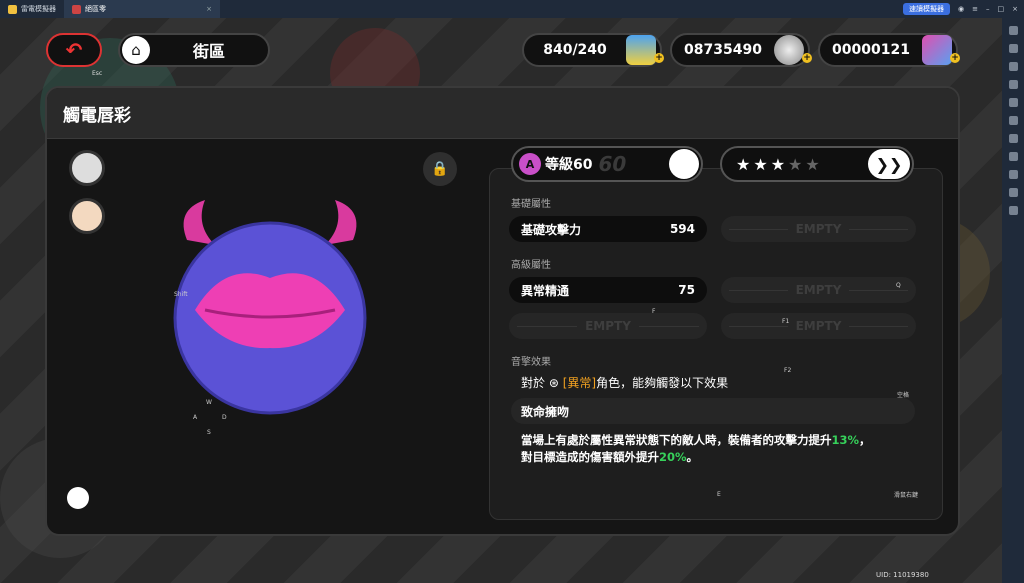 The image size is (1024, 583). I want to click on advanced-stat-row: 異常精通 75, so click(608, 290).